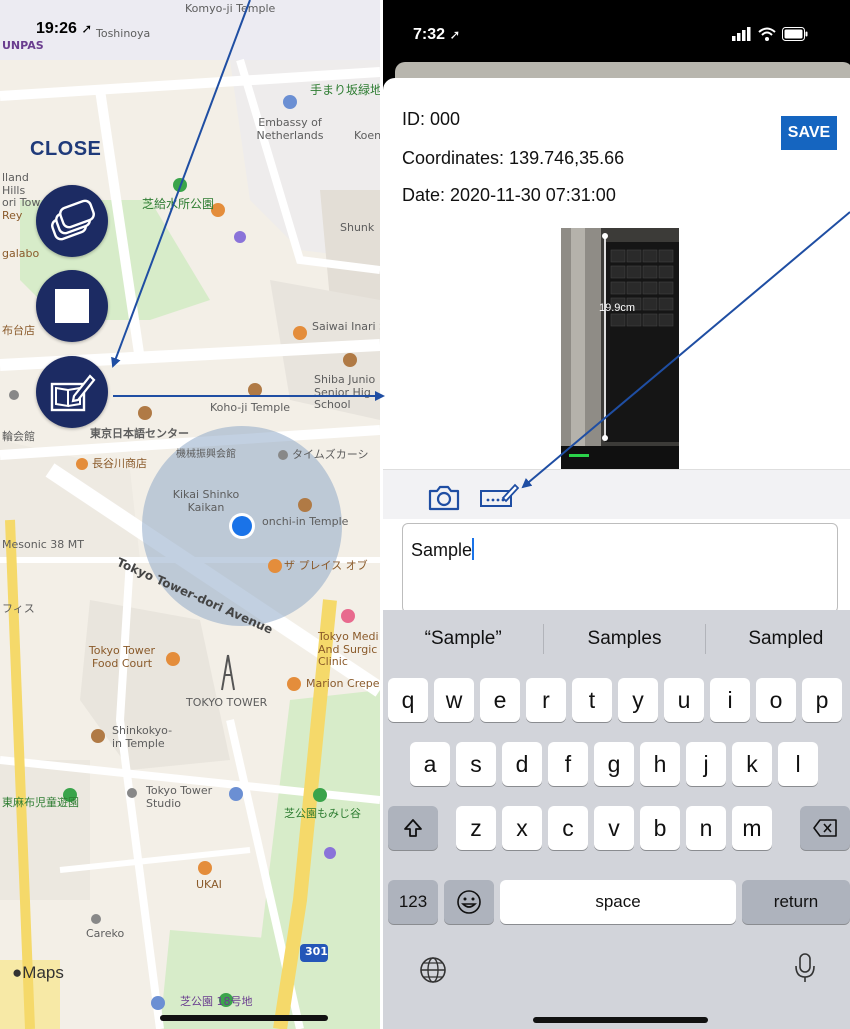  Describe the element at coordinates (429, 34) in the screenshot. I see `status-time-text: 7:32` at that location.